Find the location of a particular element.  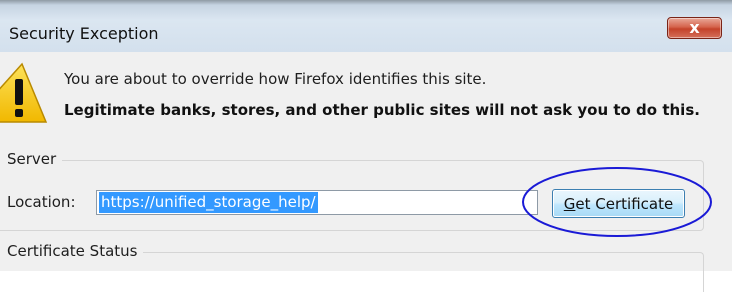

close-button: x is located at coordinates (694, 28).